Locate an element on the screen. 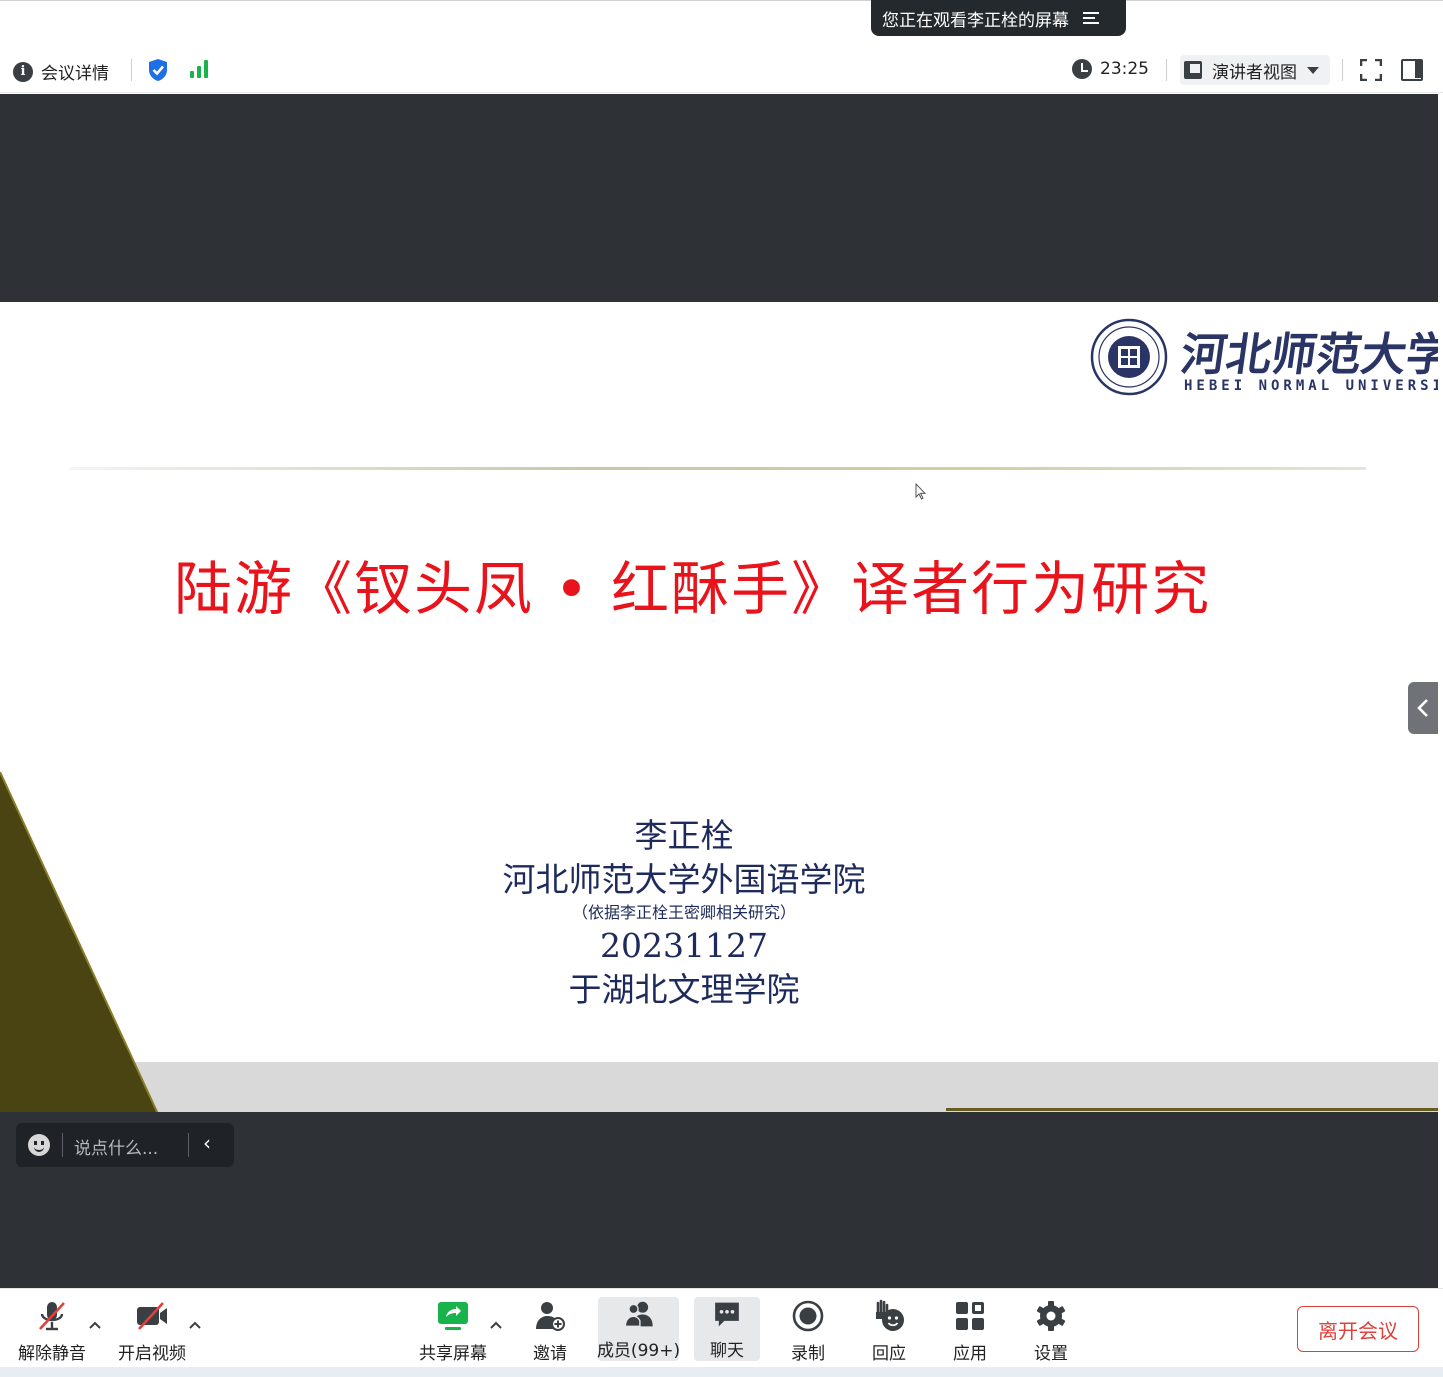 This screenshot has width=1443, height=1377. unmute-label: 解除静音 is located at coordinates (52, 1354).